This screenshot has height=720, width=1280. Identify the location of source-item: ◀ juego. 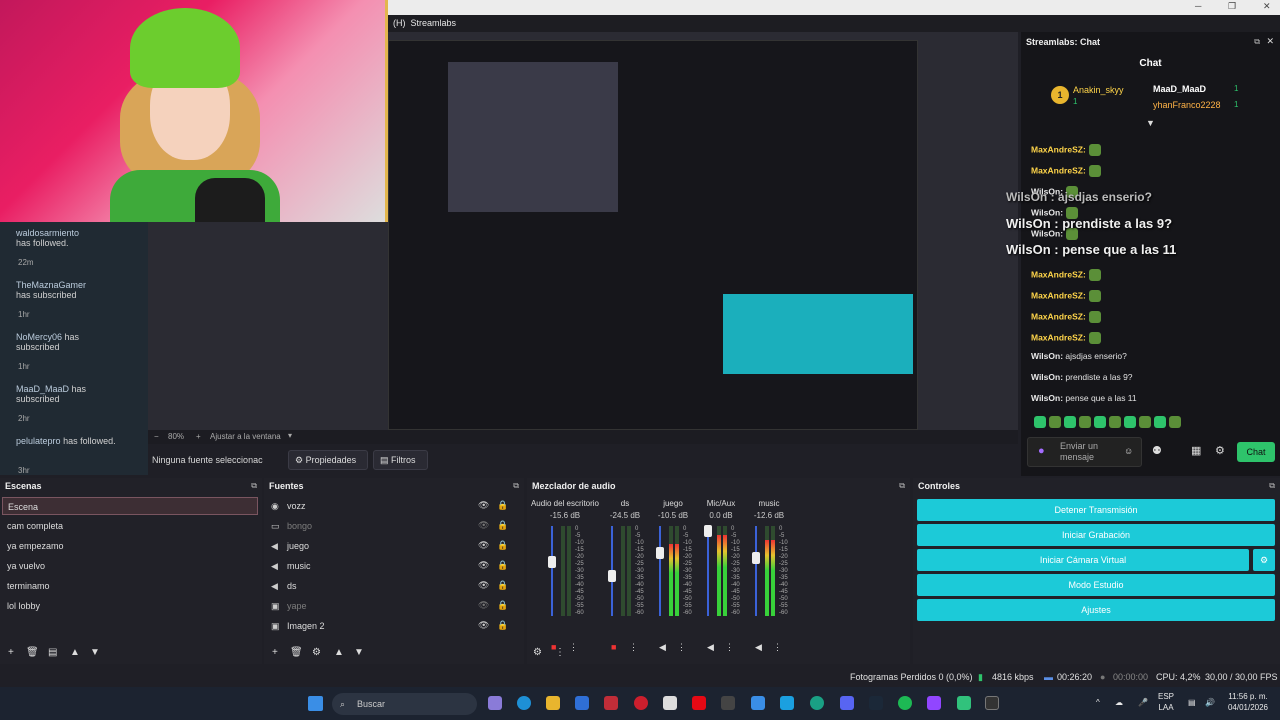
(388, 546).